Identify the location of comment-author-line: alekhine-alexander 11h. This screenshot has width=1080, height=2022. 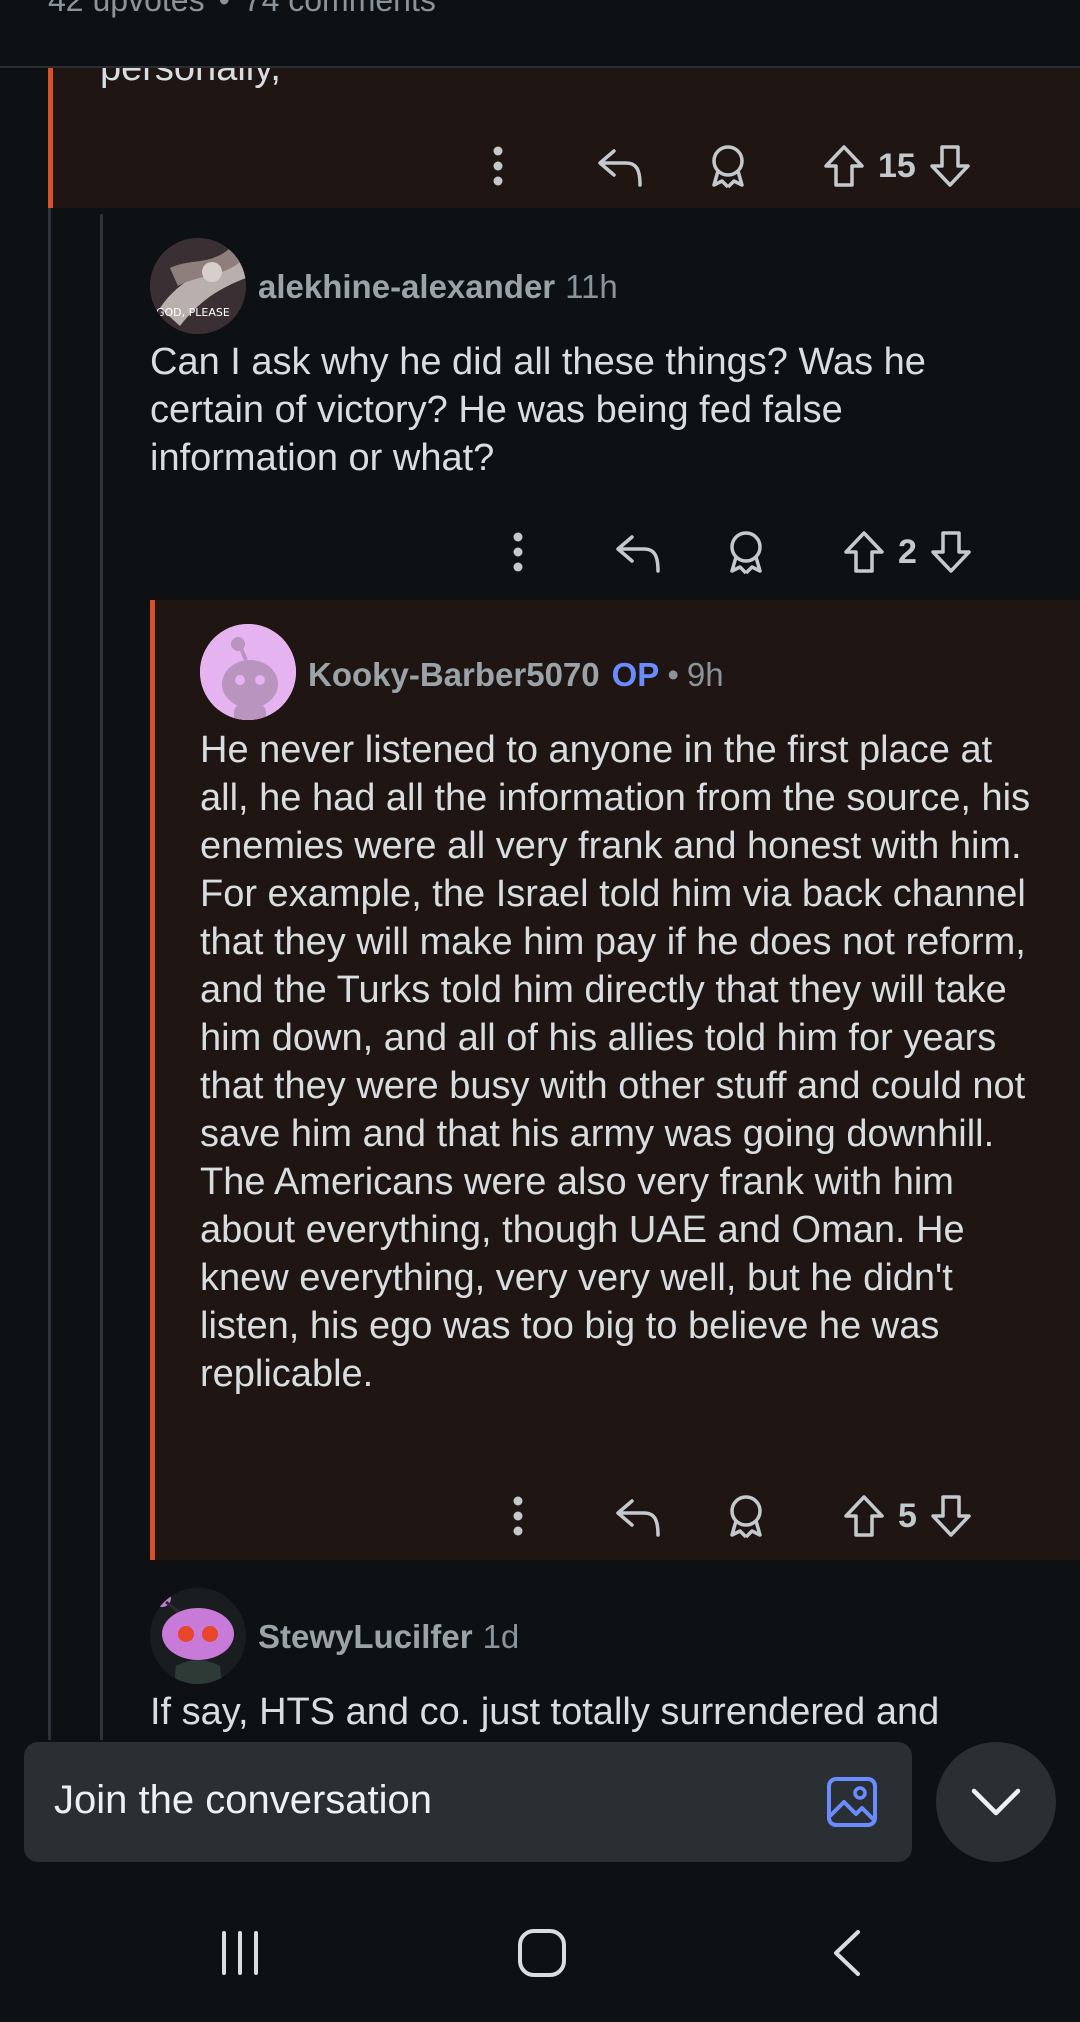
(438, 287).